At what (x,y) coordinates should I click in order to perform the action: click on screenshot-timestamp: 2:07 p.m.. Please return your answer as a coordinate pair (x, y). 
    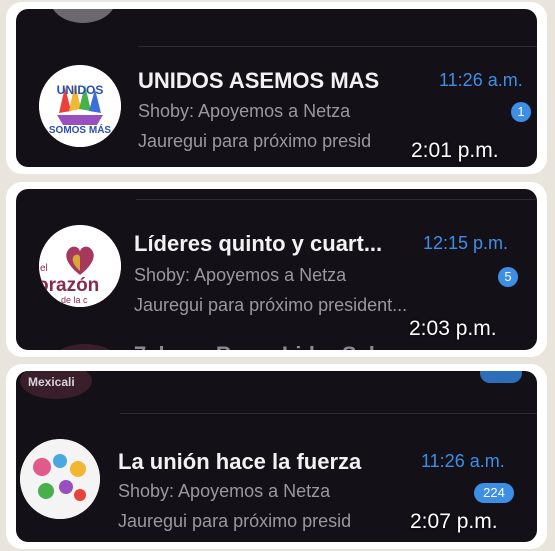
    Looking at the image, I should click on (454, 521).